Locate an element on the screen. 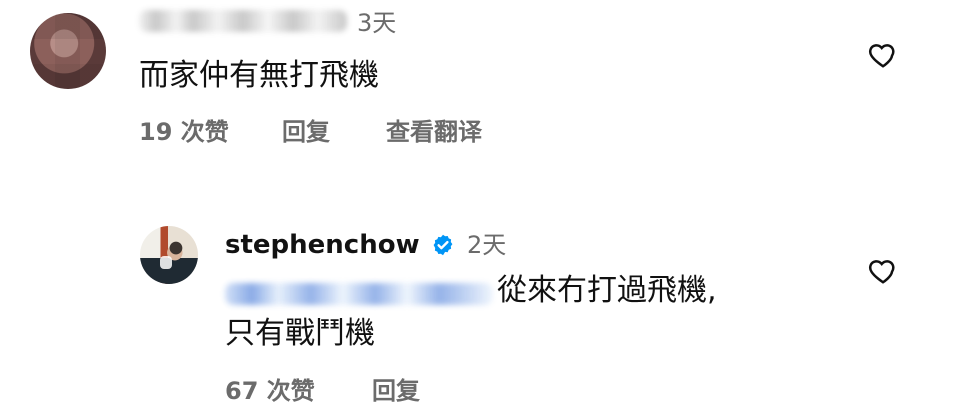 This screenshot has height=420, width=960. blurred-mention is located at coordinates (359, 294).